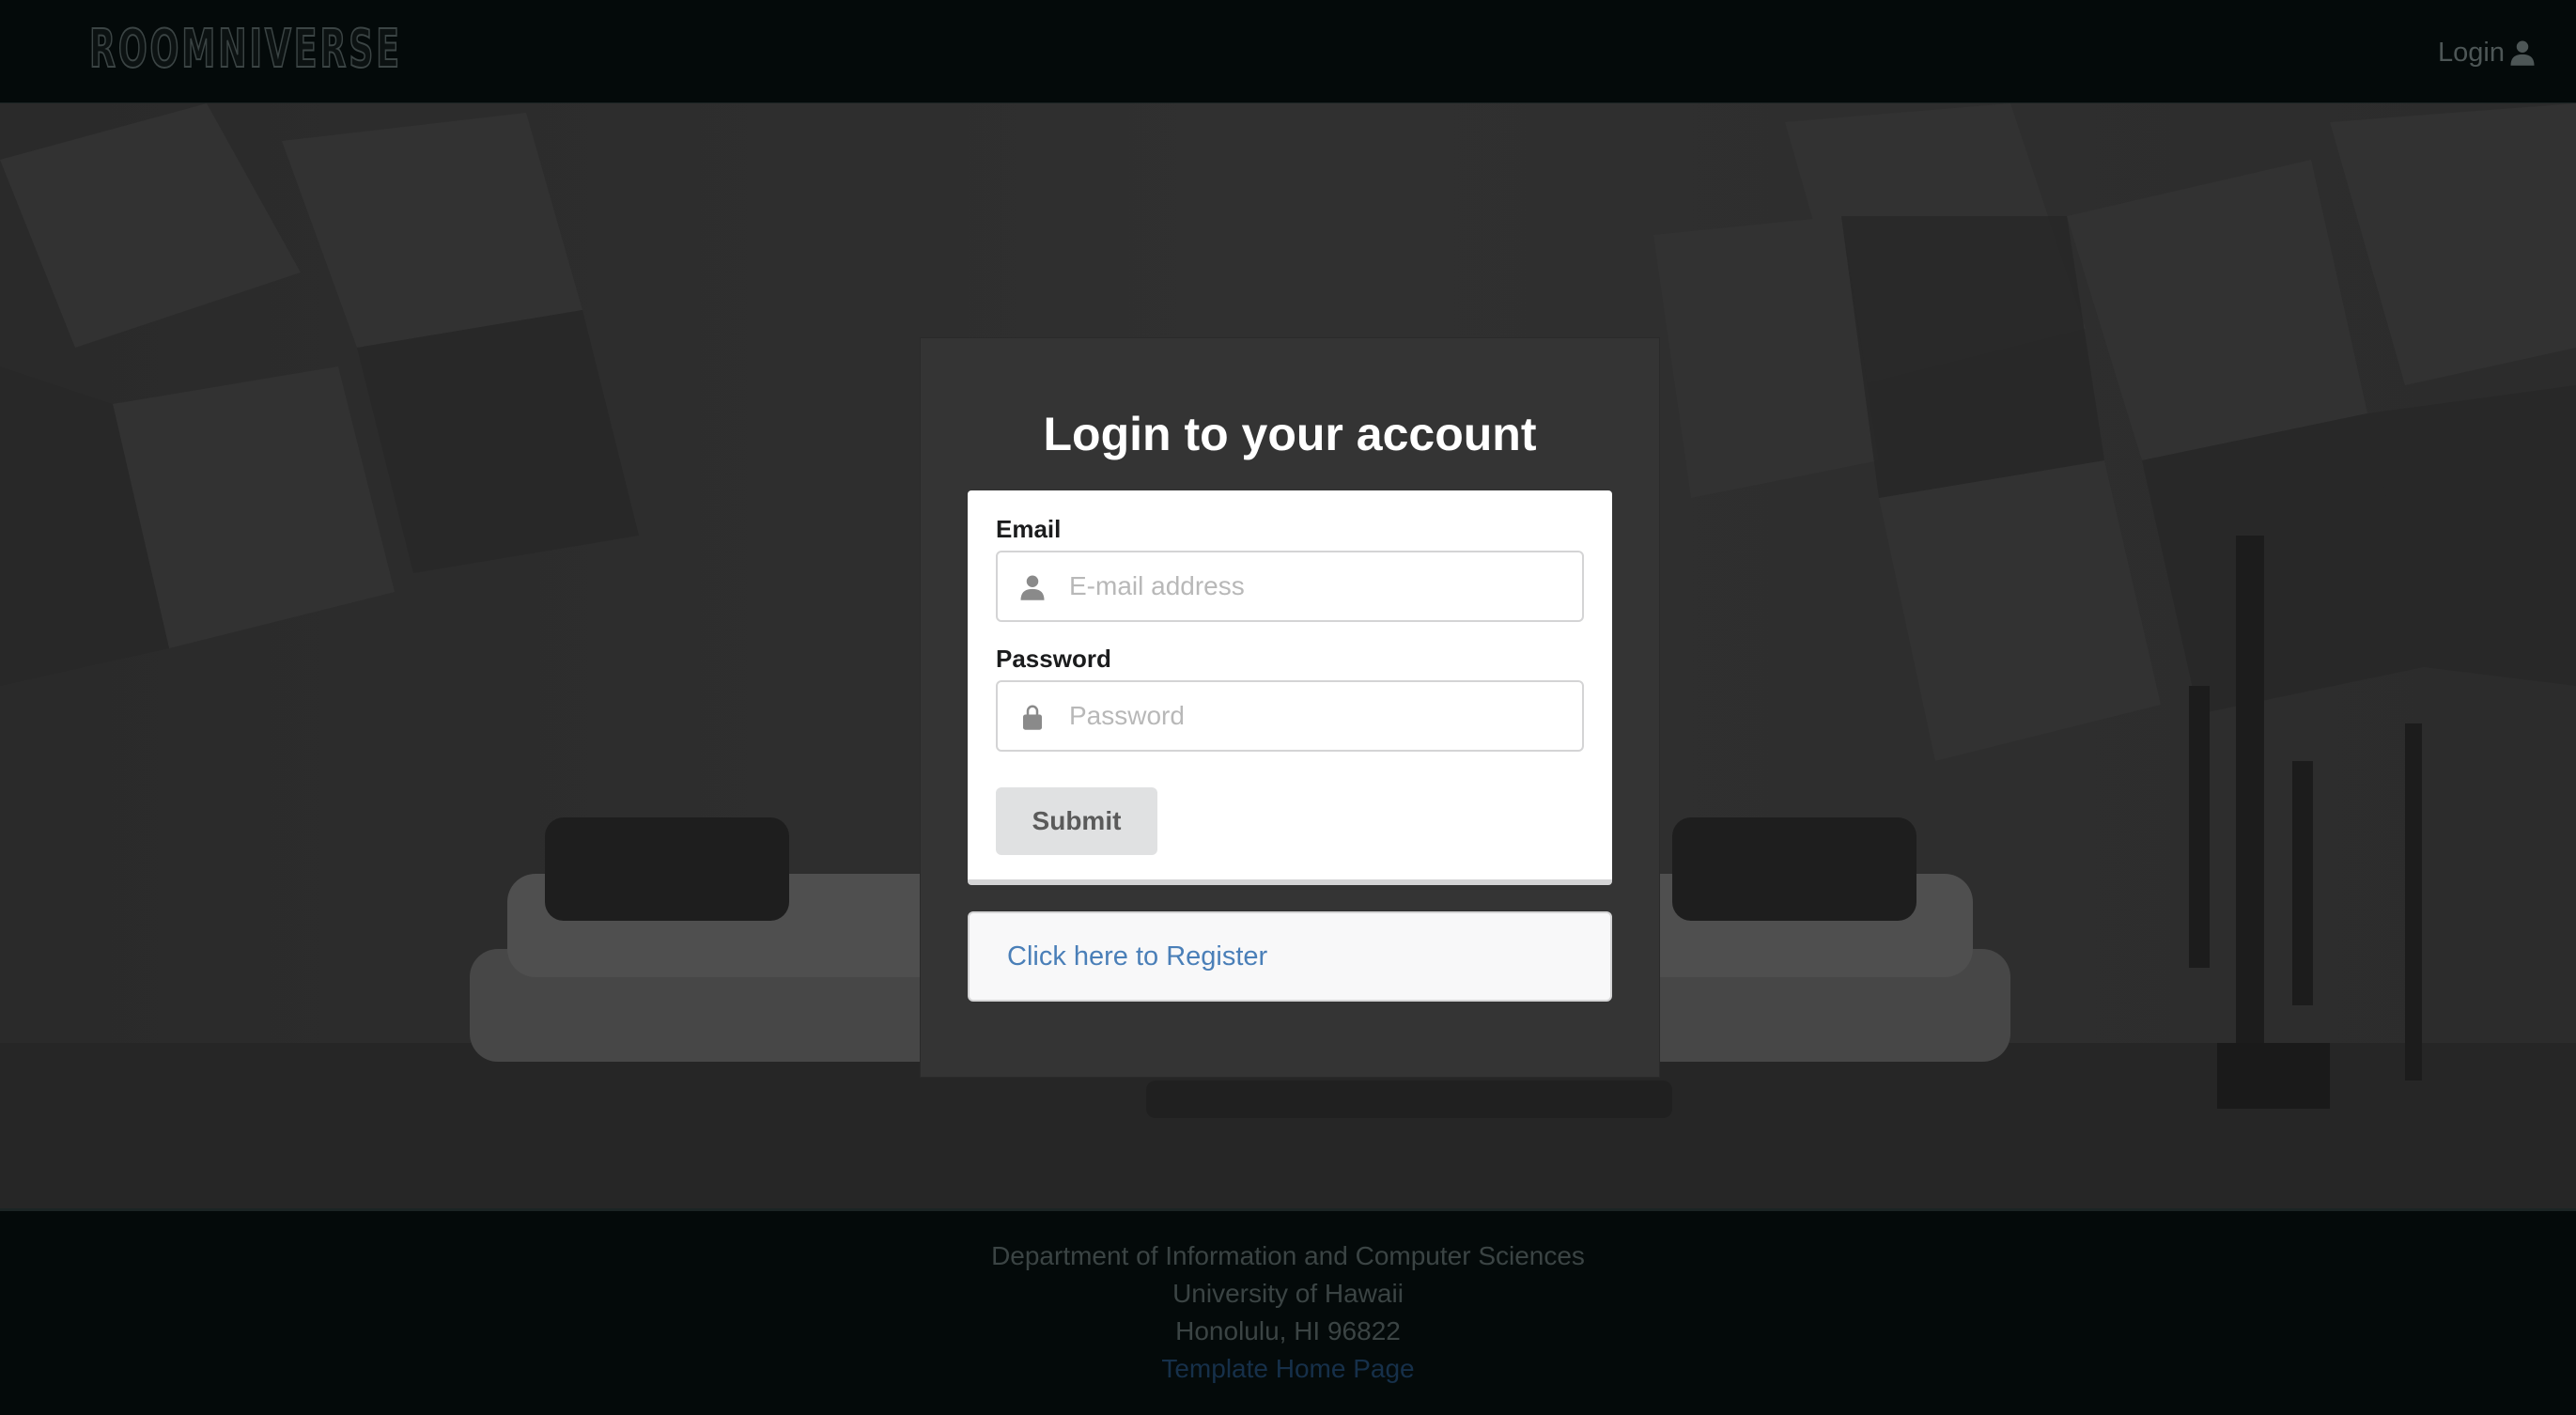 Image resolution: width=2576 pixels, height=1415 pixels. Describe the element at coordinates (1137, 956) in the screenshot. I see `register-link: Click here to Register` at that location.